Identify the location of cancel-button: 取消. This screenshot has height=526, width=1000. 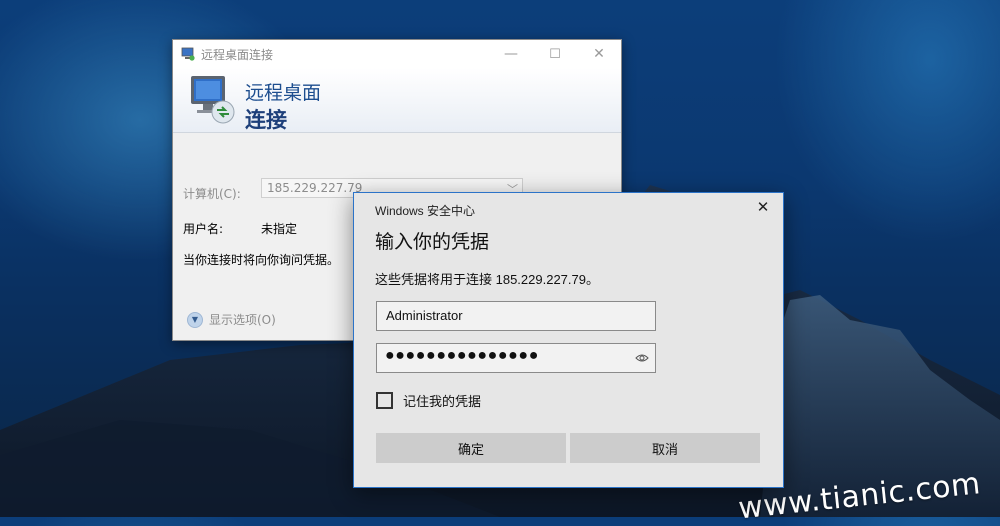
(665, 448).